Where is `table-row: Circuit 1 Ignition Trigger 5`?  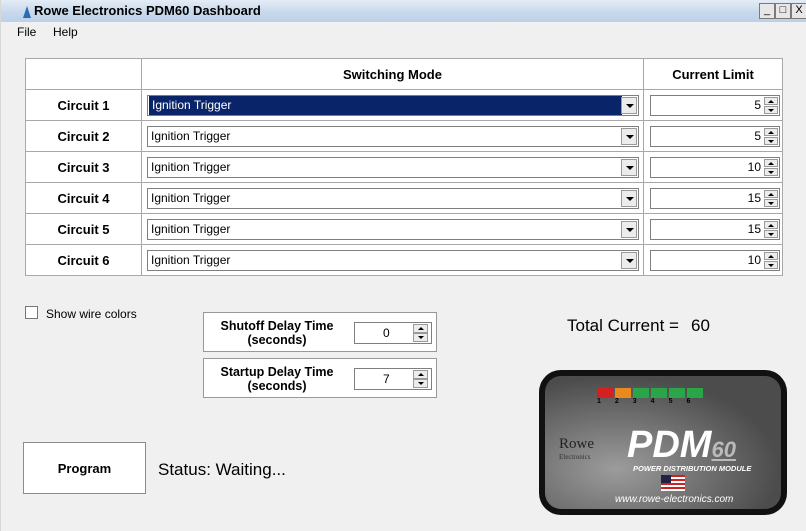 table-row: Circuit 1 Ignition Trigger 5 is located at coordinates (404, 105).